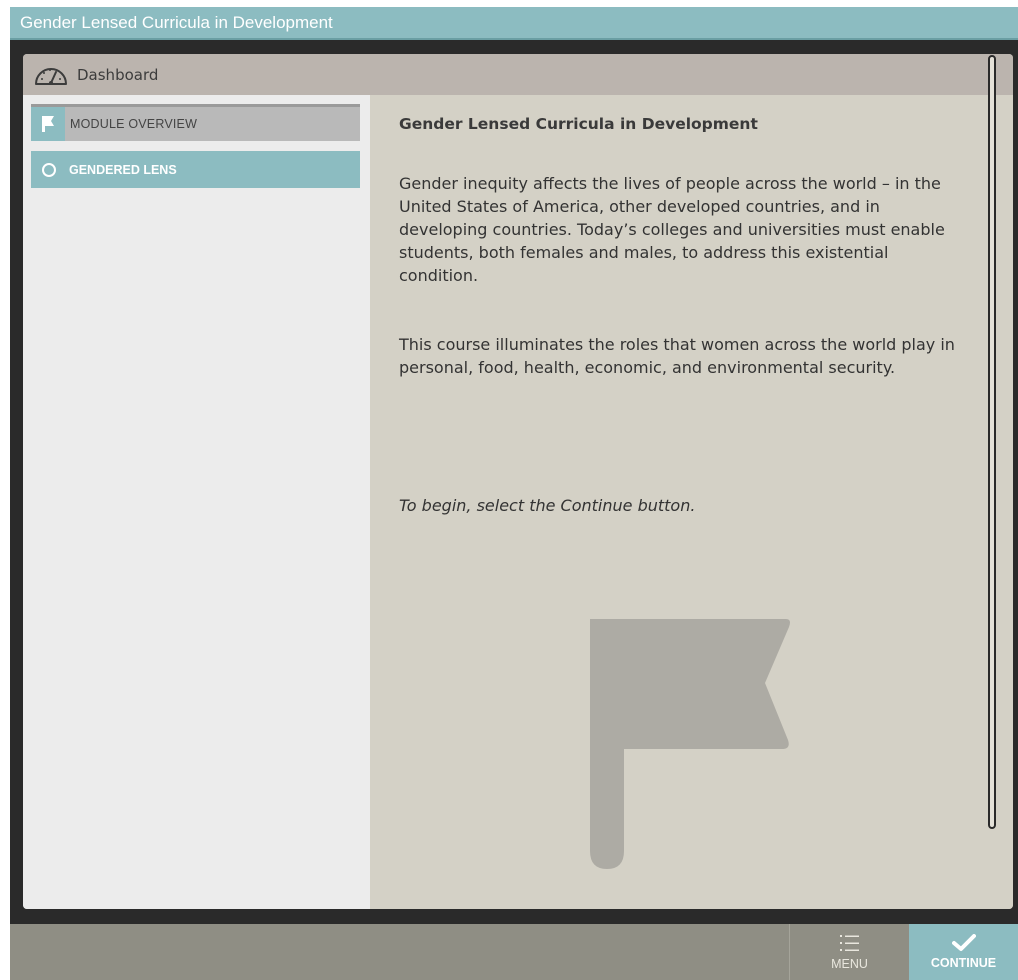 The width and height of the screenshot is (1018, 980). What do you see at coordinates (195, 169) in the screenshot?
I see `sidebar-item-gendered-lens: GENDERED LENS` at bounding box center [195, 169].